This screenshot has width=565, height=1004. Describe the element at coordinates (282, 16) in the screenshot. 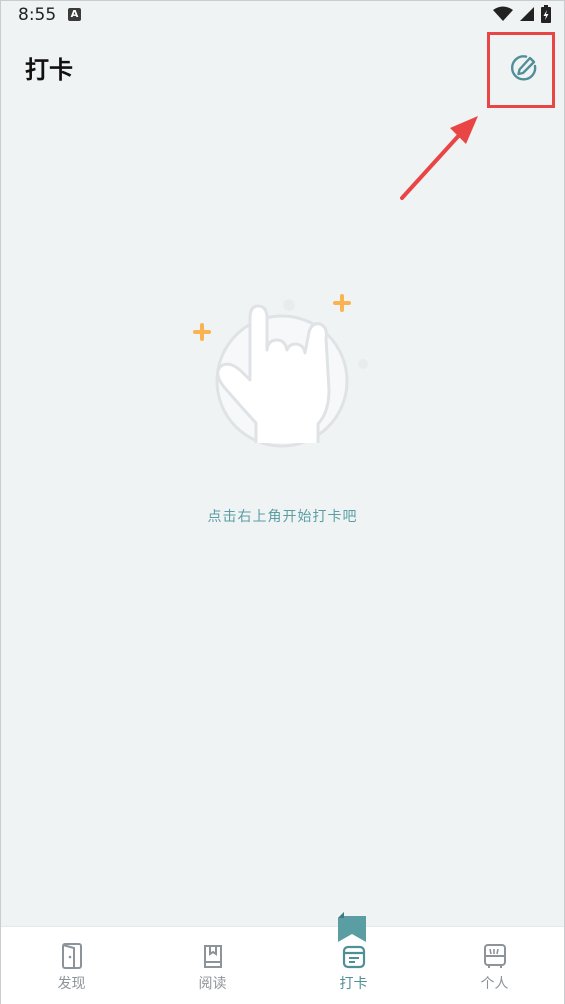

I see `status-bar: 8:55 A` at that location.